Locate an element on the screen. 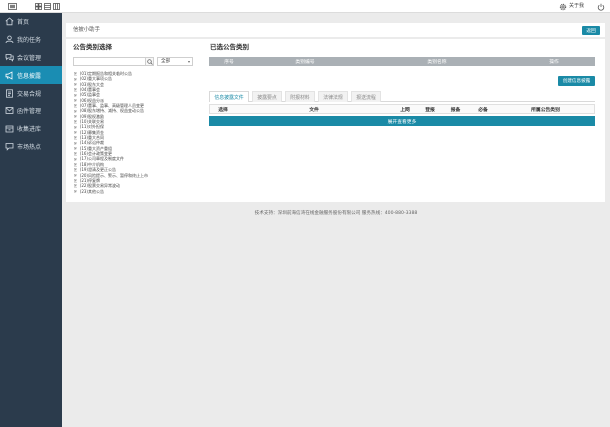 The image size is (610, 427). gear-icon is located at coordinates (563, 7).